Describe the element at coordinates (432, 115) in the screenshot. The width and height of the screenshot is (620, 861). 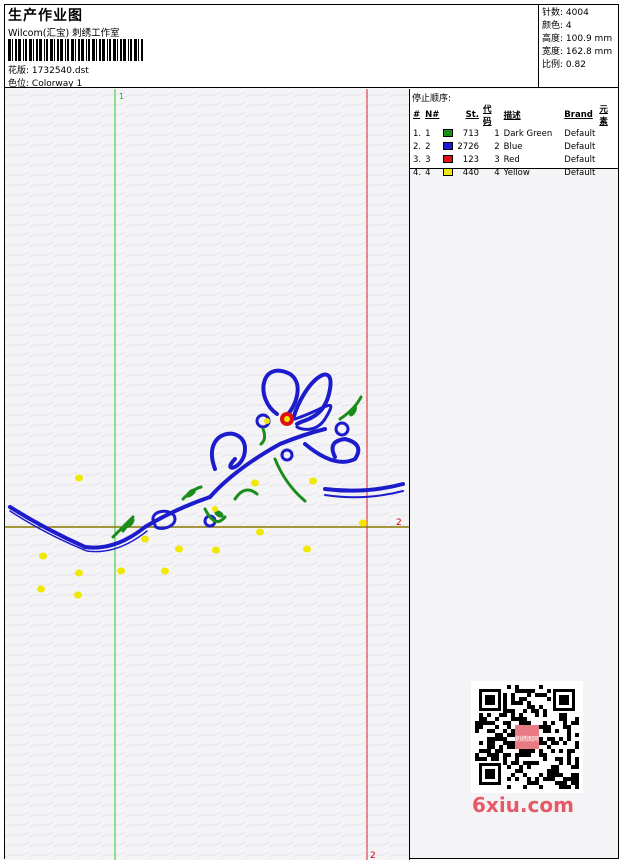
I see `col-needle: N#` at that location.